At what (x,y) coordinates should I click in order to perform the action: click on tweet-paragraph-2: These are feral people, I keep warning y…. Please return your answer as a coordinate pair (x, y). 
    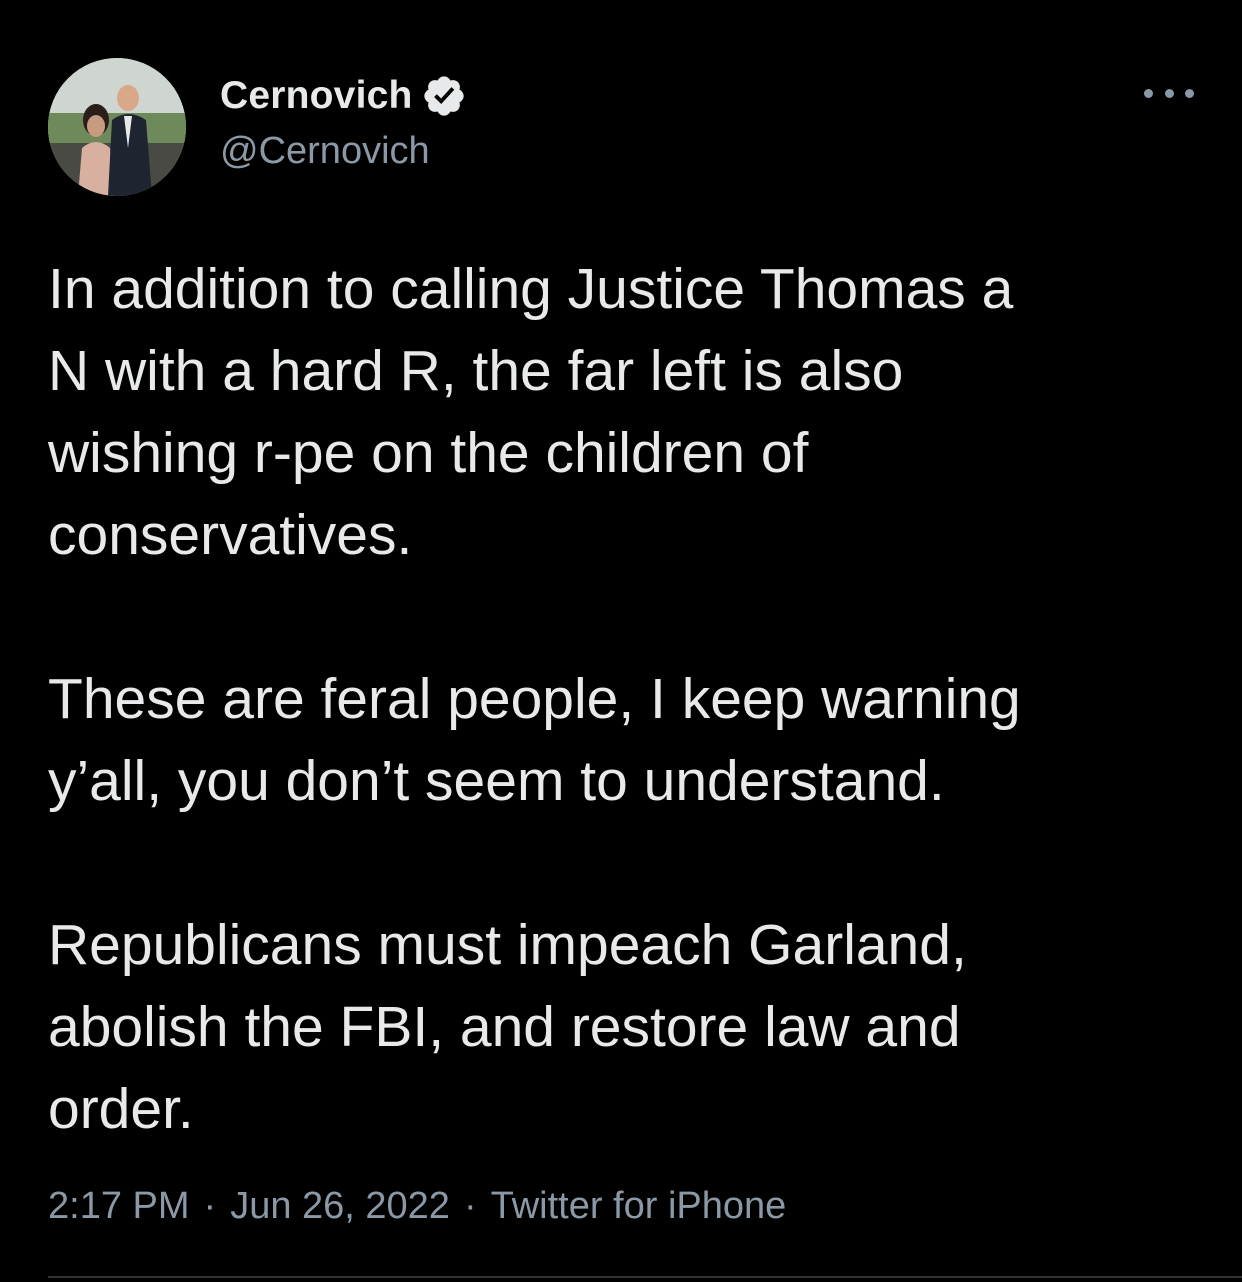
    Looking at the image, I should click on (534, 740).